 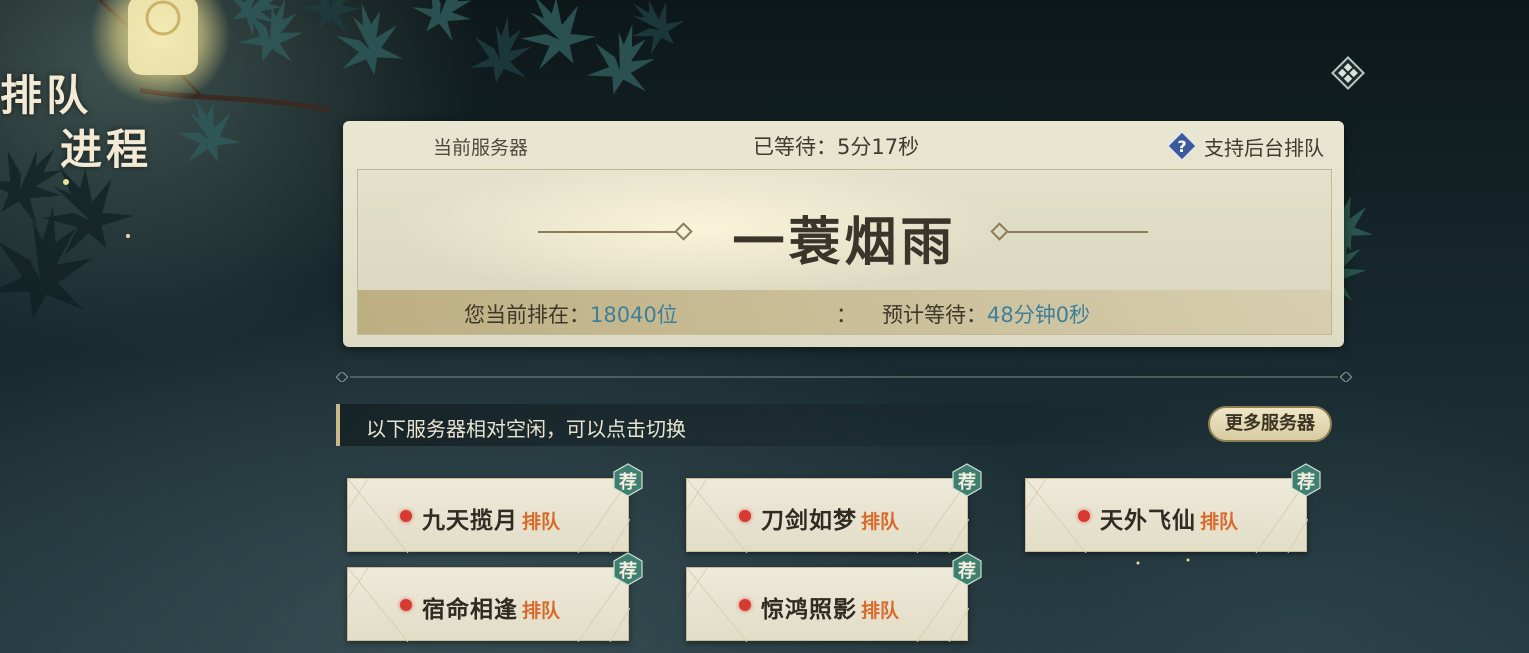 What do you see at coordinates (46, 95) in the screenshot?
I see `page-title-line1: 排队` at bounding box center [46, 95].